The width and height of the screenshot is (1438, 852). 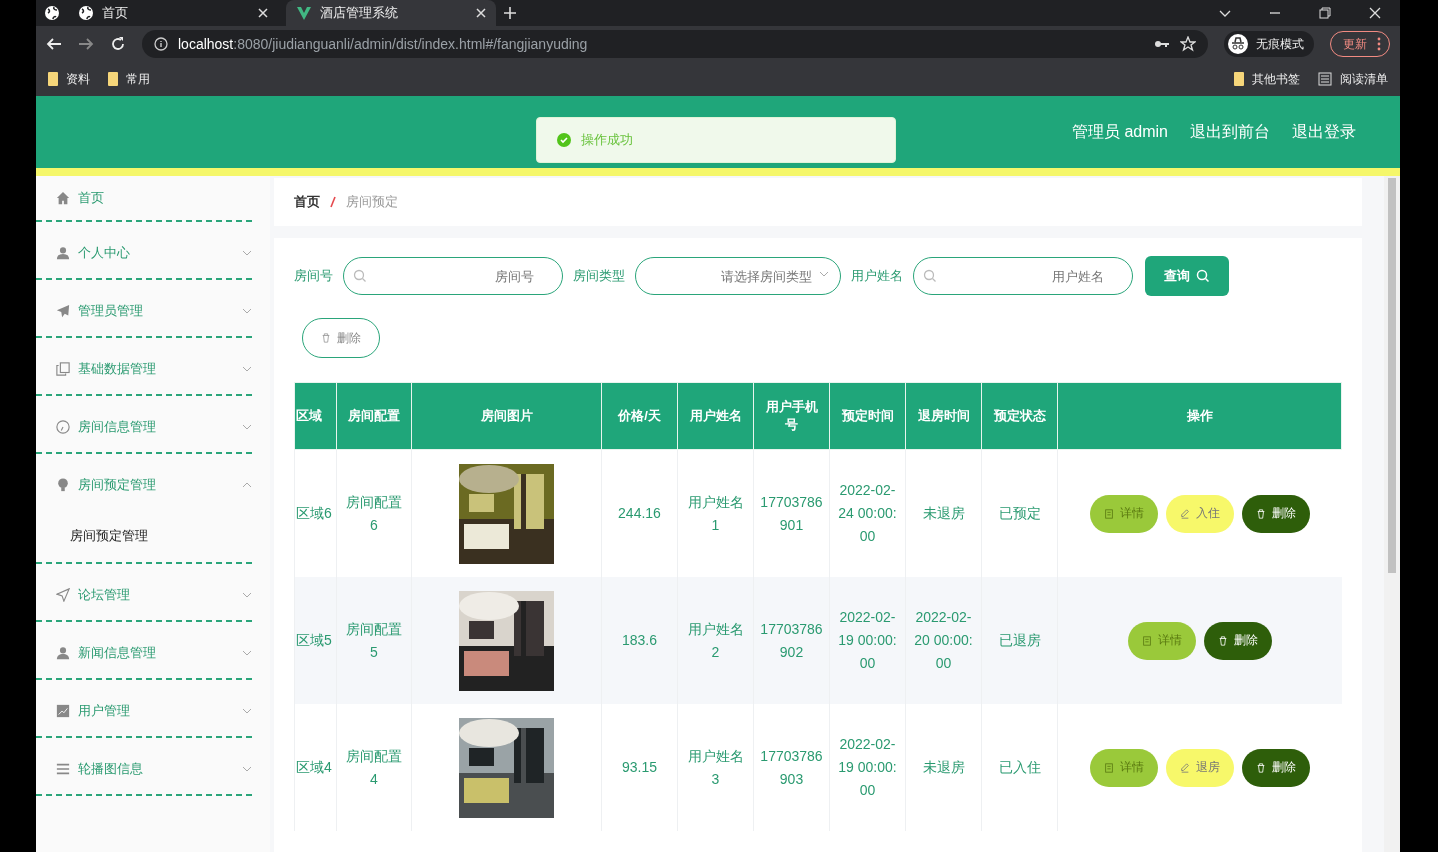 I want to click on table-cell: 93.15, so click(x=639, y=767).